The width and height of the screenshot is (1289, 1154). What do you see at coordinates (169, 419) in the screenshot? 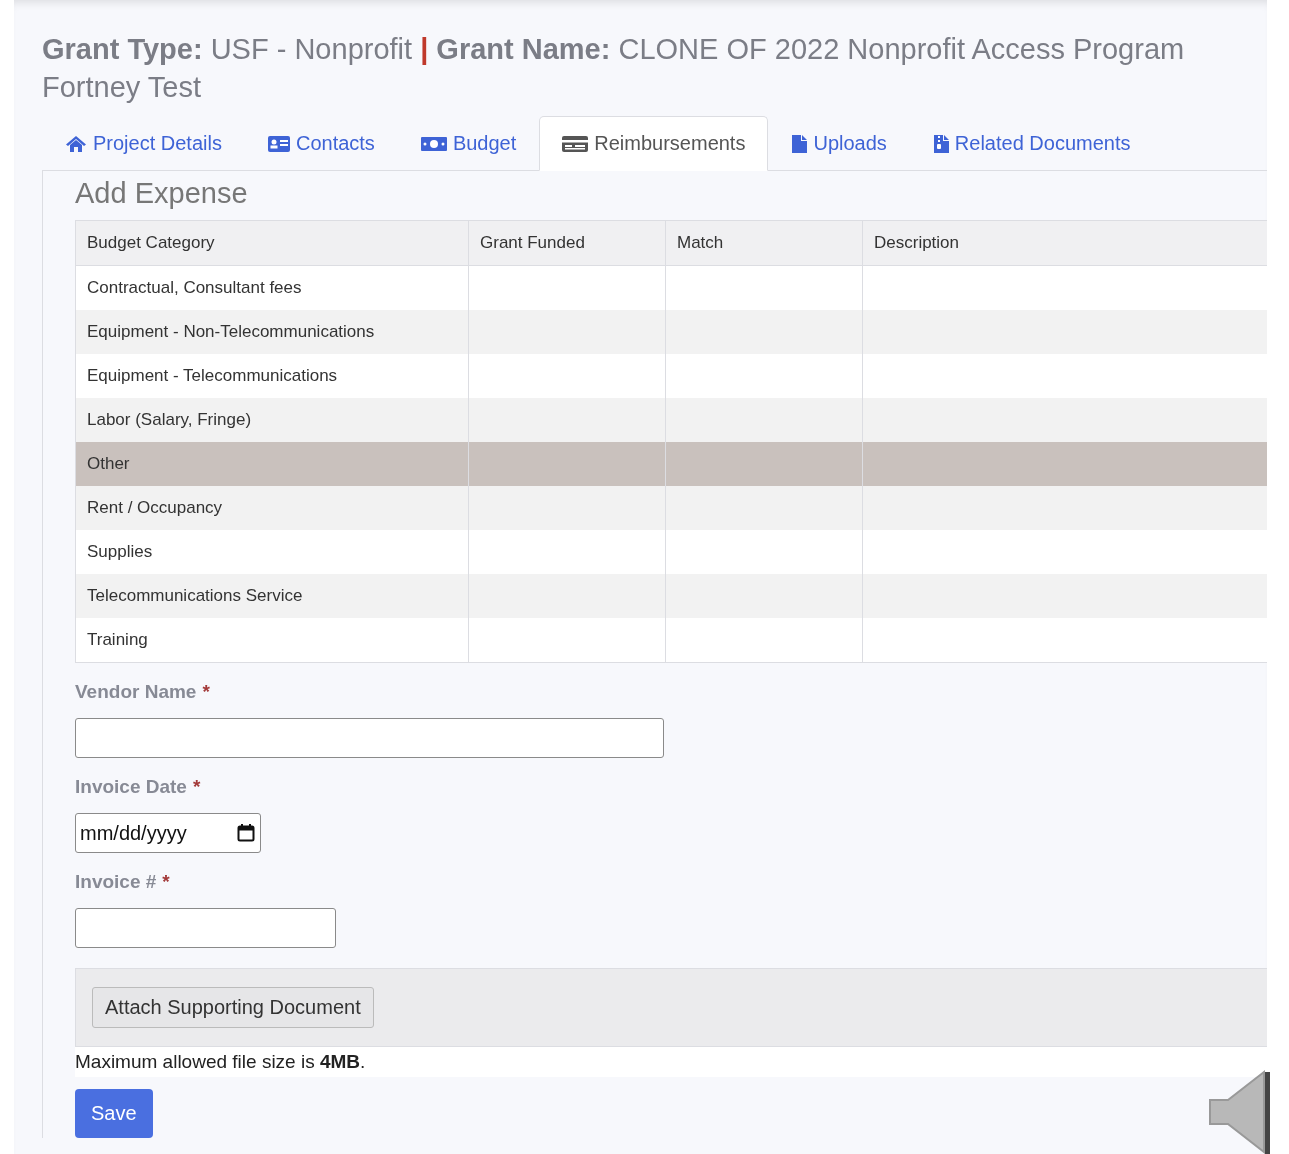
I see `table-cell: Labor (Salary, Fringe)` at bounding box center [169, 419].